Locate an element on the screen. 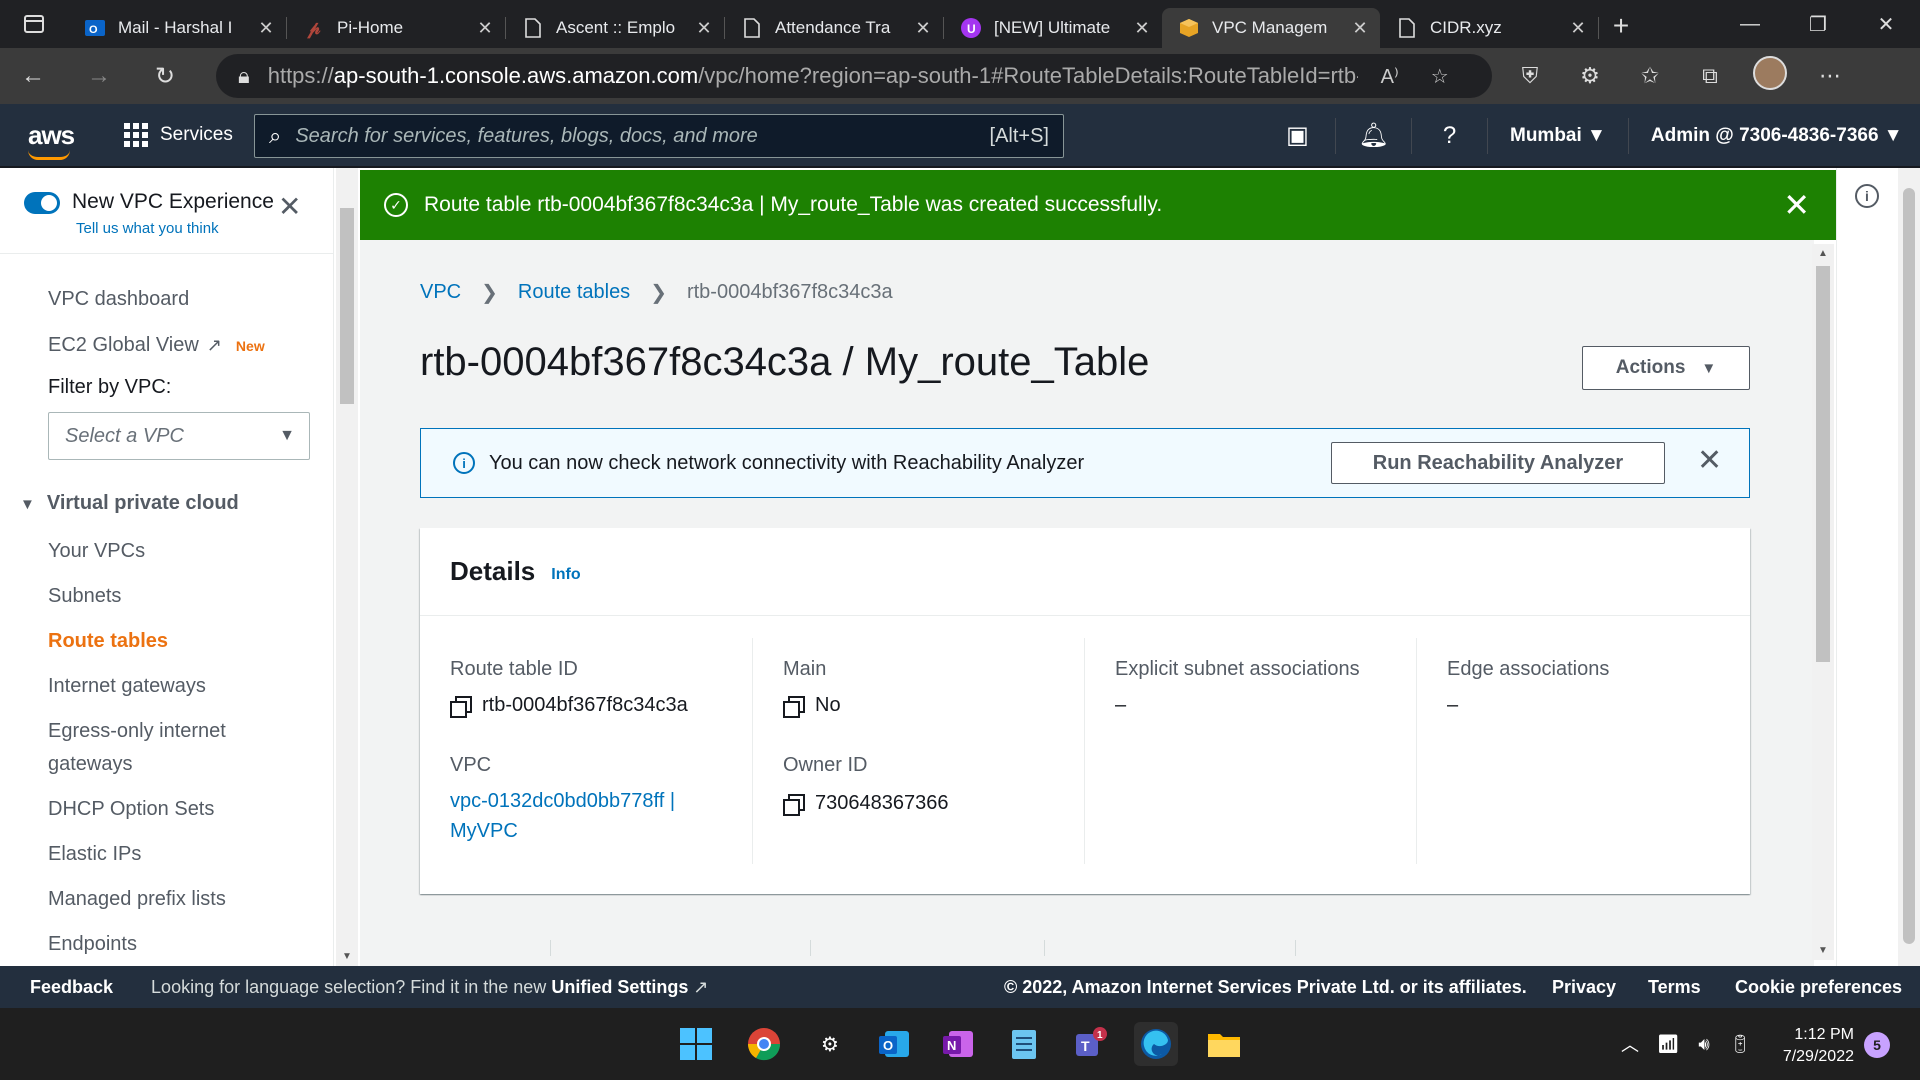 This screenshot has width=1920, height=1080. edge-icon is located at coordinates (1156, 1044).